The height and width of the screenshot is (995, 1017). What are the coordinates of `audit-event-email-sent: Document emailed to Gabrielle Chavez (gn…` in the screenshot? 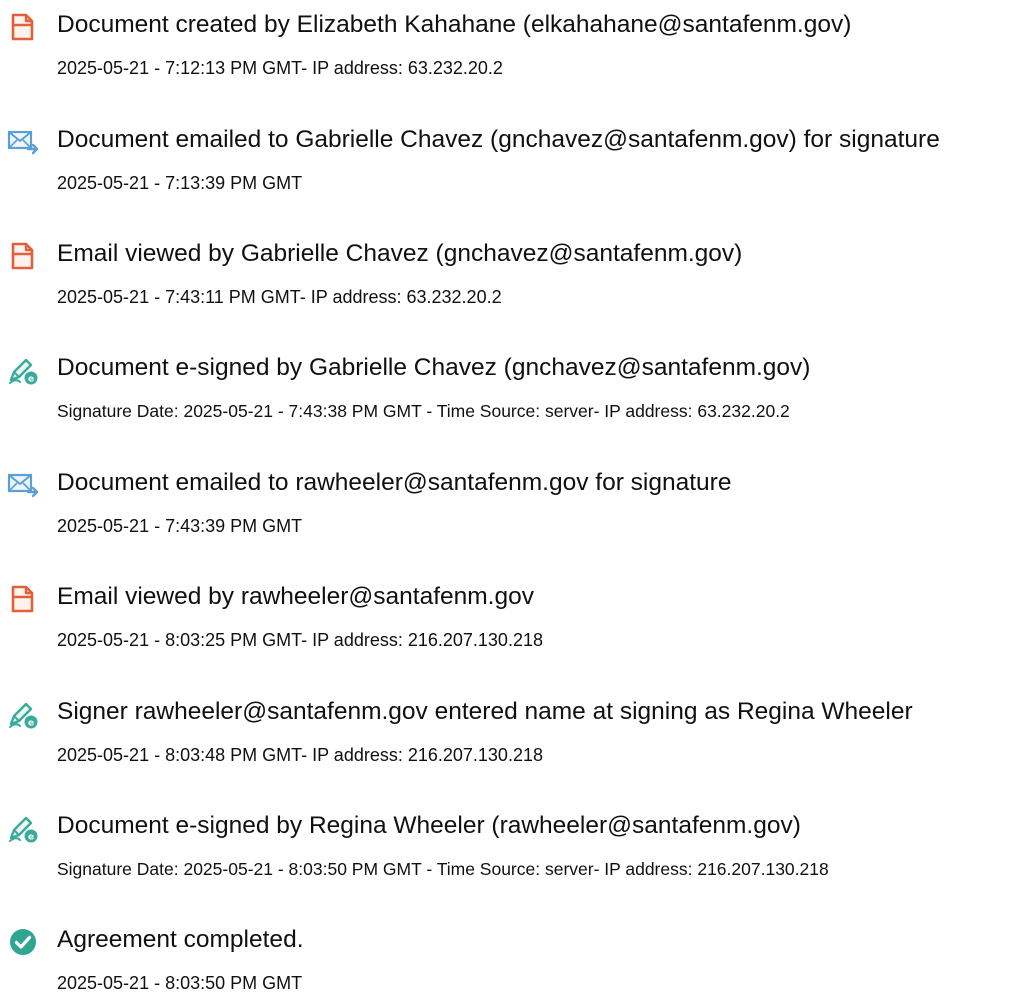 It's located at (508, 154).